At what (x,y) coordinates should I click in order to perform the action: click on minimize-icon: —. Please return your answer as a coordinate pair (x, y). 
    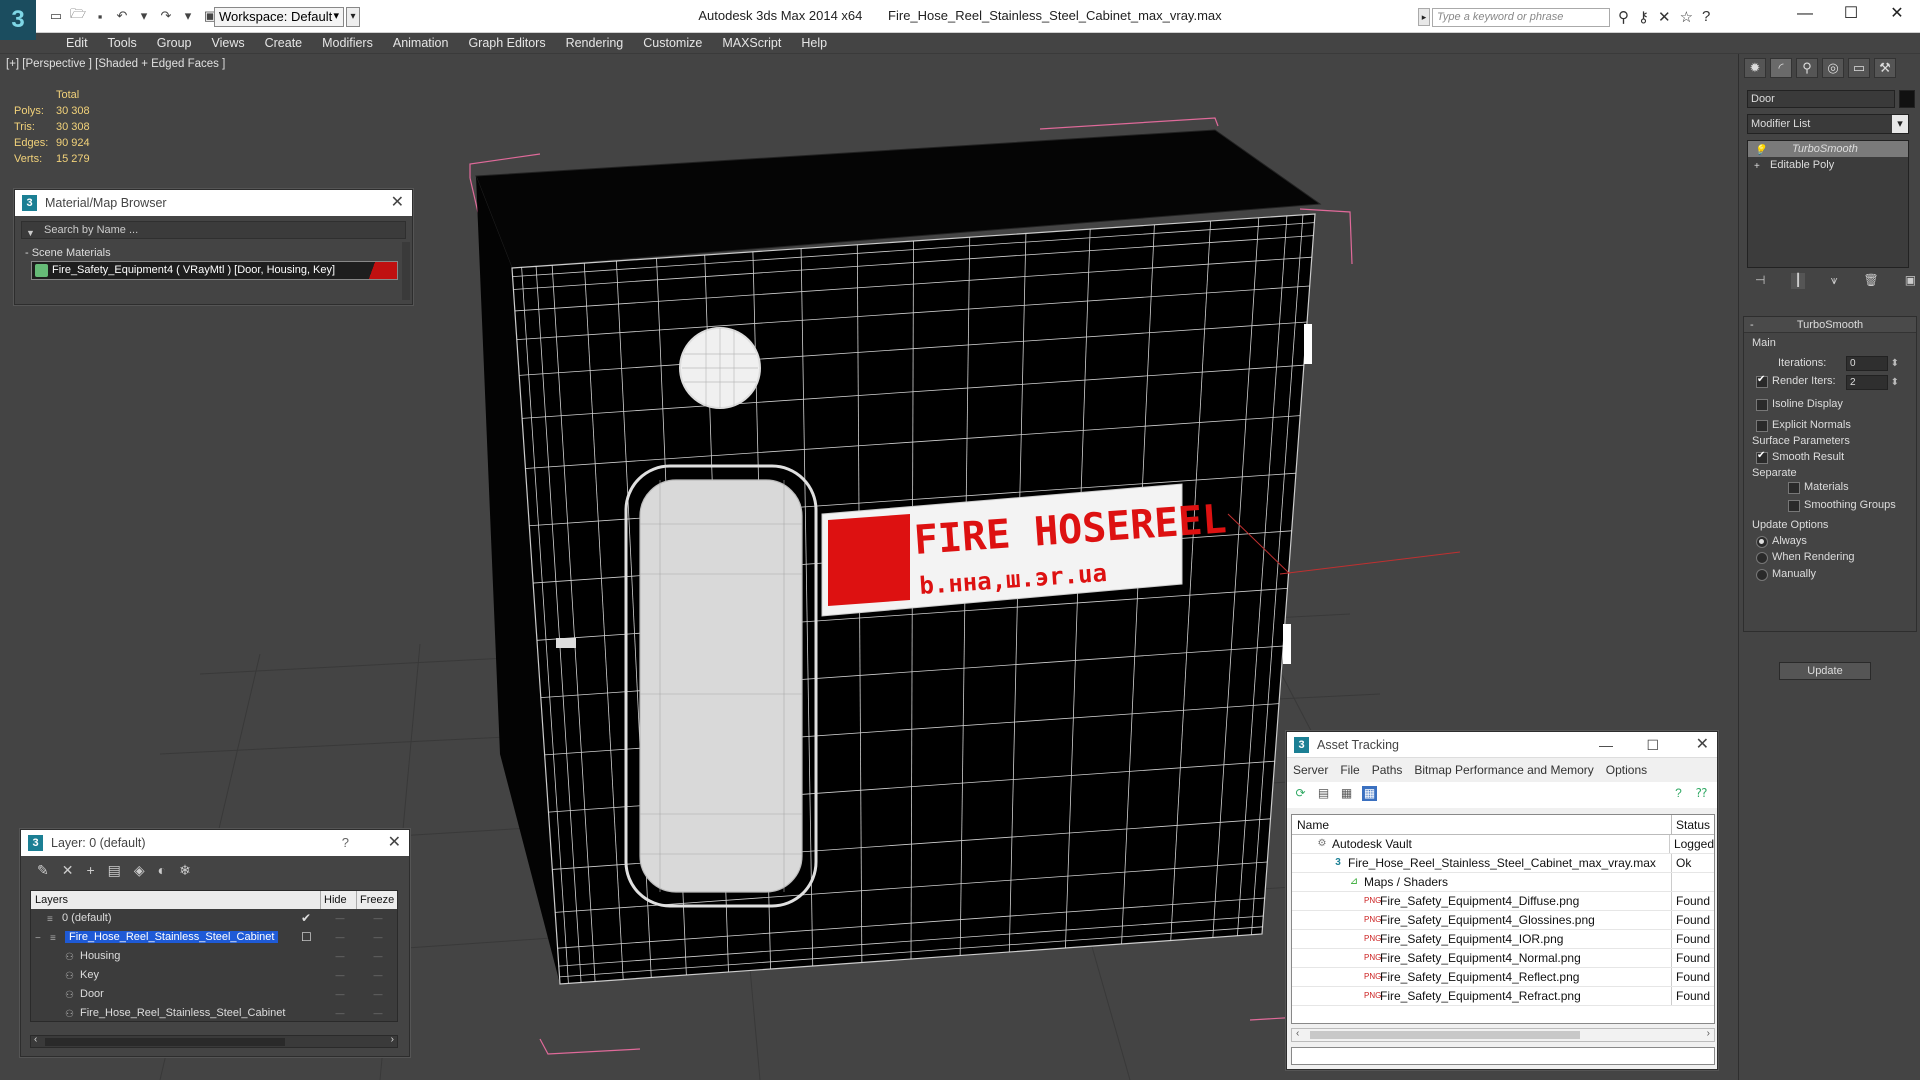
    Looking at the image, I should click on (1606, 745).